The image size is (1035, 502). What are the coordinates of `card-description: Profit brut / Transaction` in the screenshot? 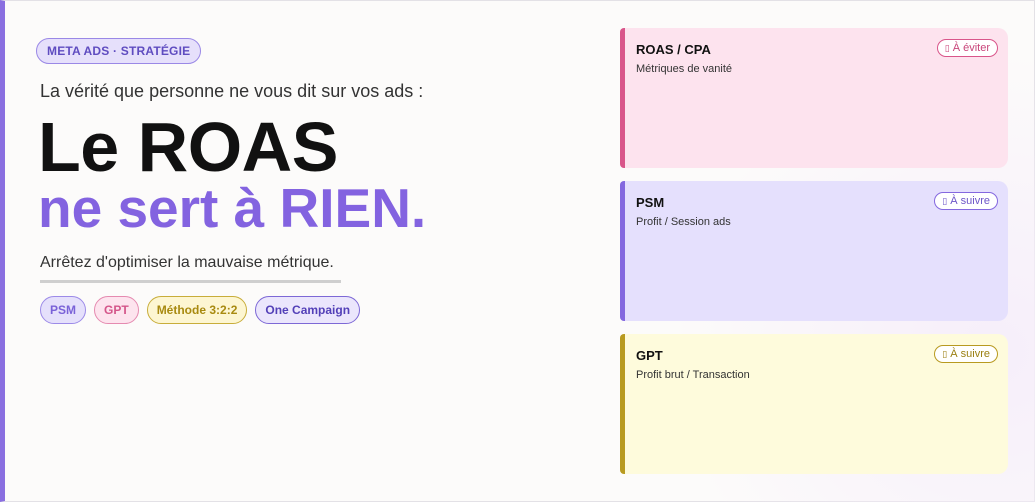 It's located at (693, 375).